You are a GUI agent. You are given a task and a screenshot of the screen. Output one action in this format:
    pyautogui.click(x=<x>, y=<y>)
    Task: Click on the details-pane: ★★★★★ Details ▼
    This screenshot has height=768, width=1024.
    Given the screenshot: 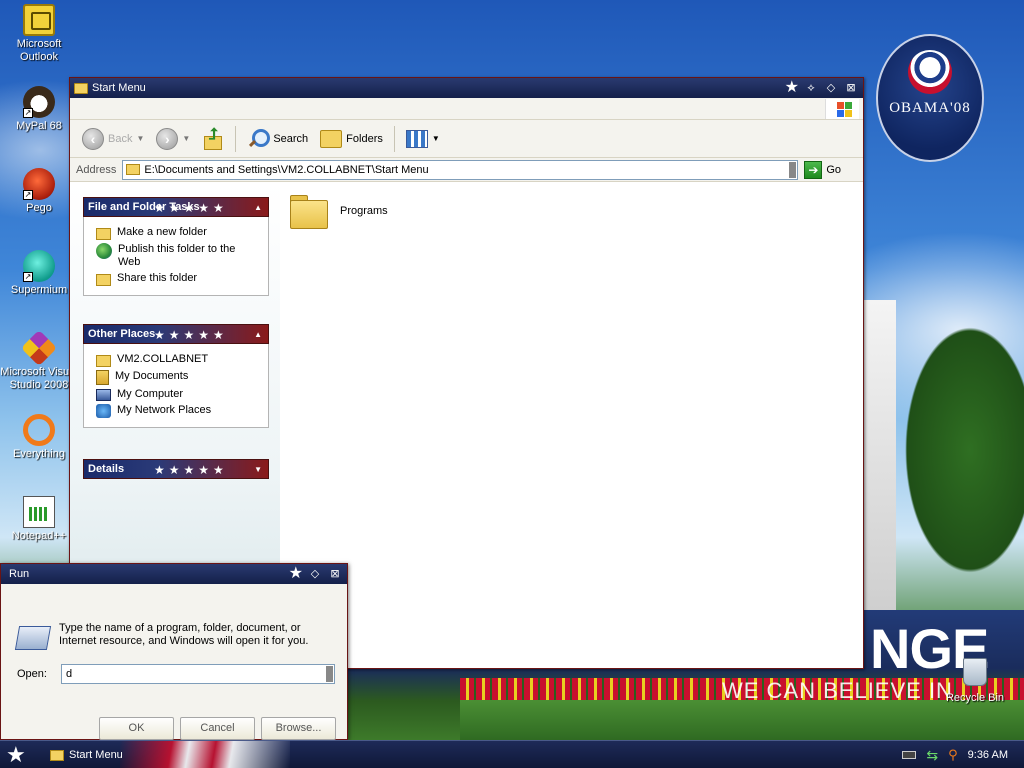 What is the action you would take?
    pyautogui.click(x=176, y=469)
    